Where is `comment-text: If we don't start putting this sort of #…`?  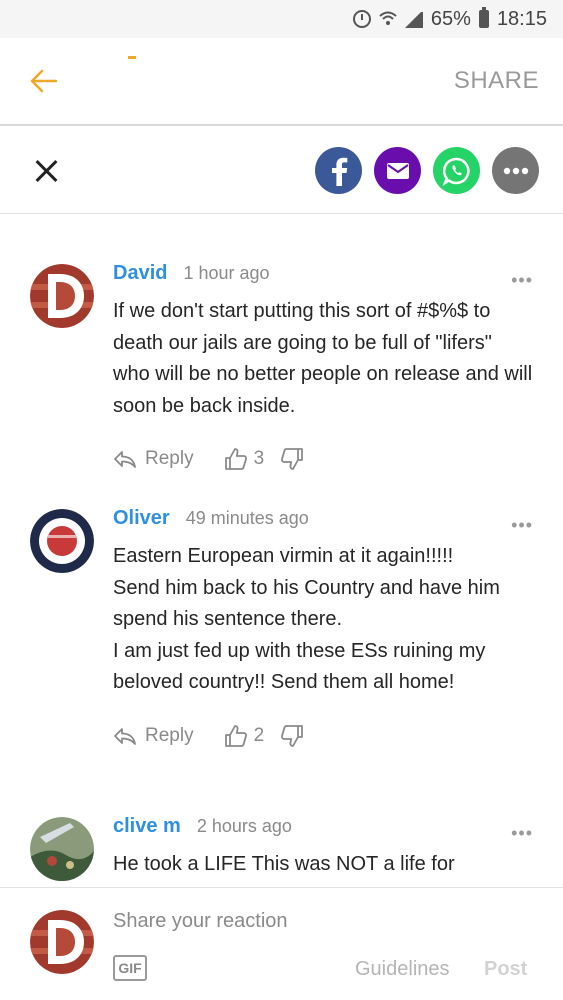
comment-text: If we don't start putting this sort of #… is located at coordinates (323, 358).